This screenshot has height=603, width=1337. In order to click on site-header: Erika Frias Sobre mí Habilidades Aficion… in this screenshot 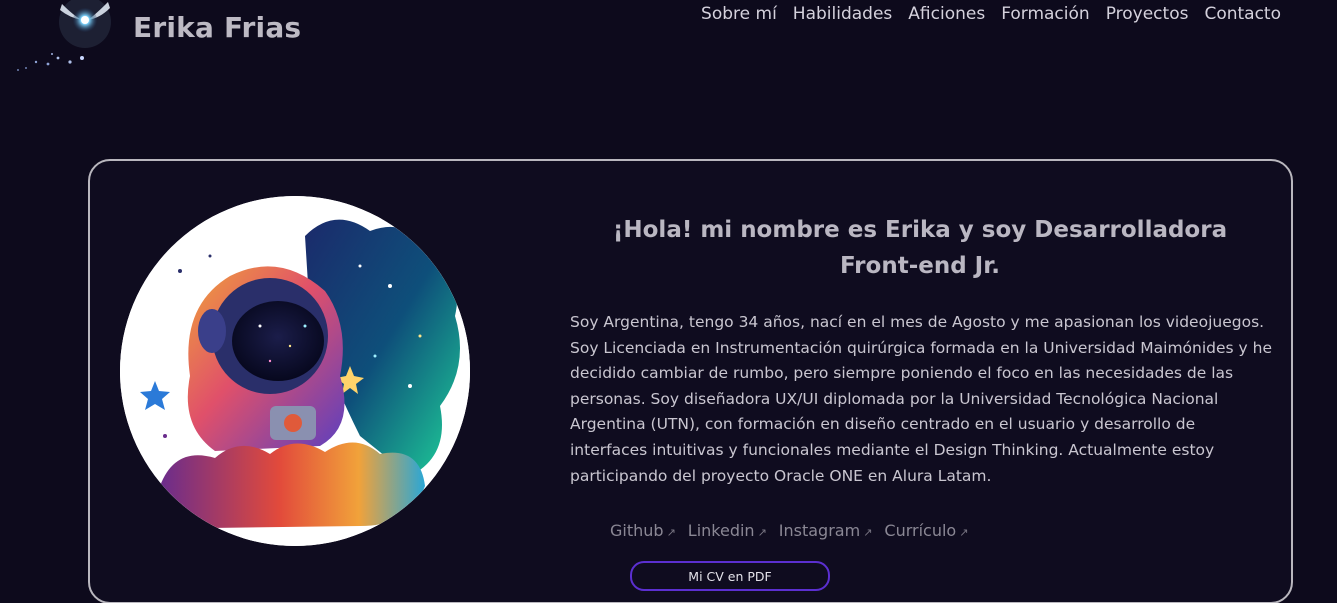, I will do `click(668, 40)`.